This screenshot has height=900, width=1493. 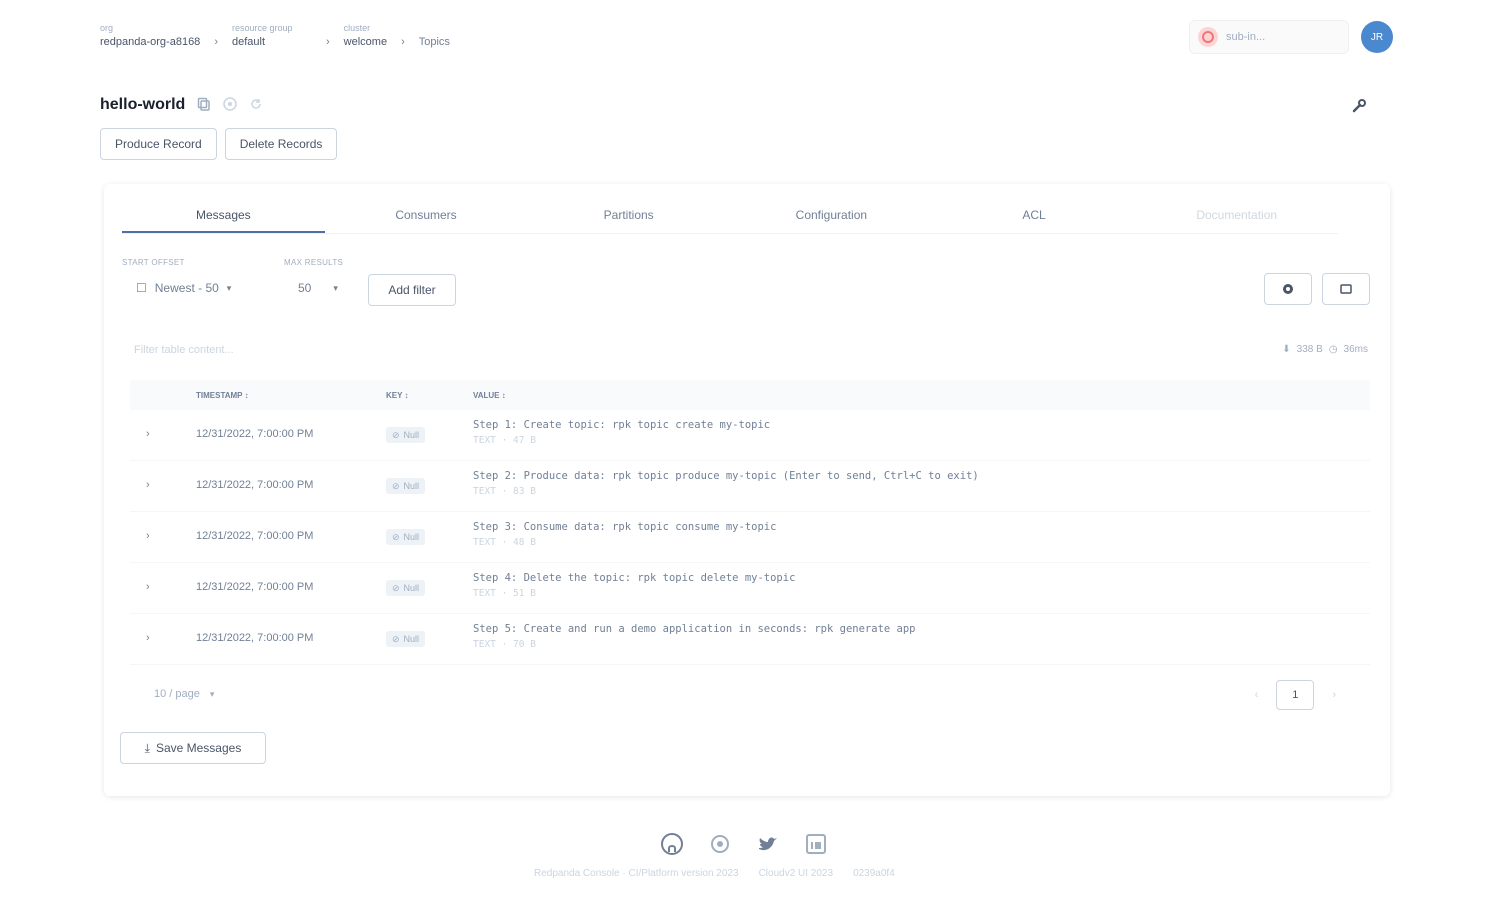 I want to click on avatar: JR, so click(x=1377, y=37).